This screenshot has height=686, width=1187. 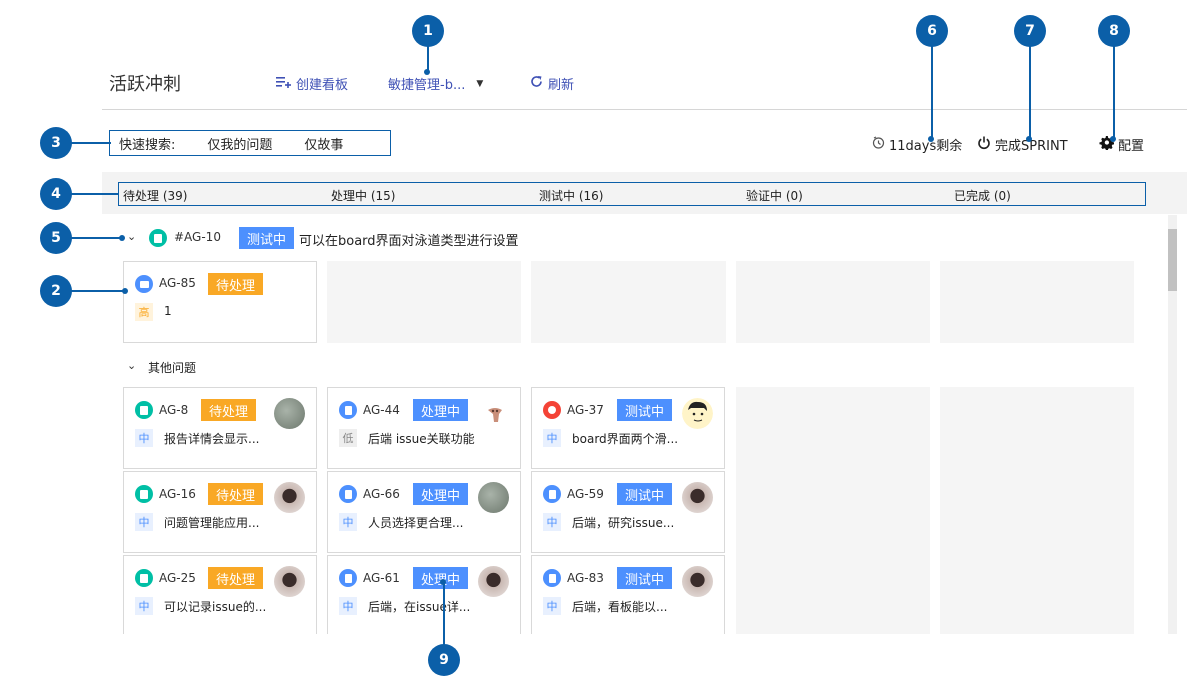 I want to click on callout-2: 2, so click(x=56, y=291).